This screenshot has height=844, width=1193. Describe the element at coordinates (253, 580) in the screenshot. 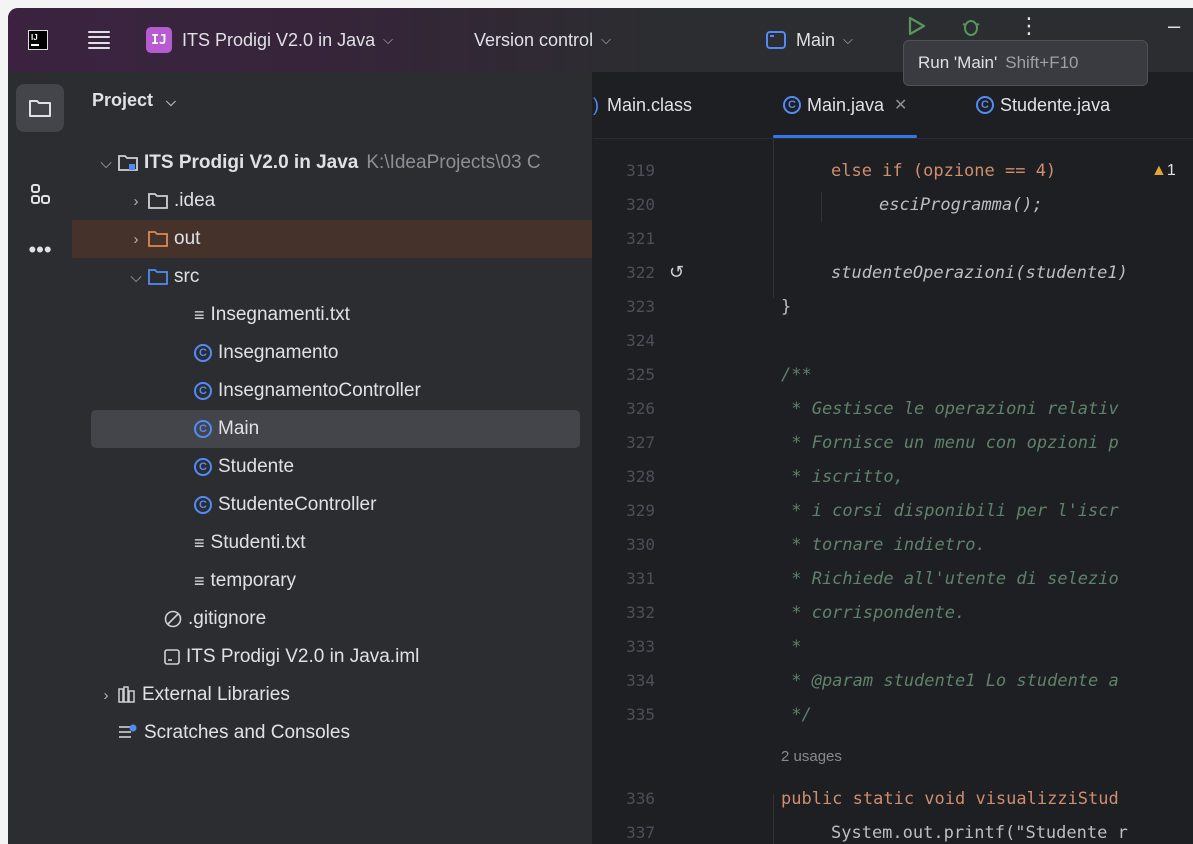

I see `tree-item-label: temporary` at that location.